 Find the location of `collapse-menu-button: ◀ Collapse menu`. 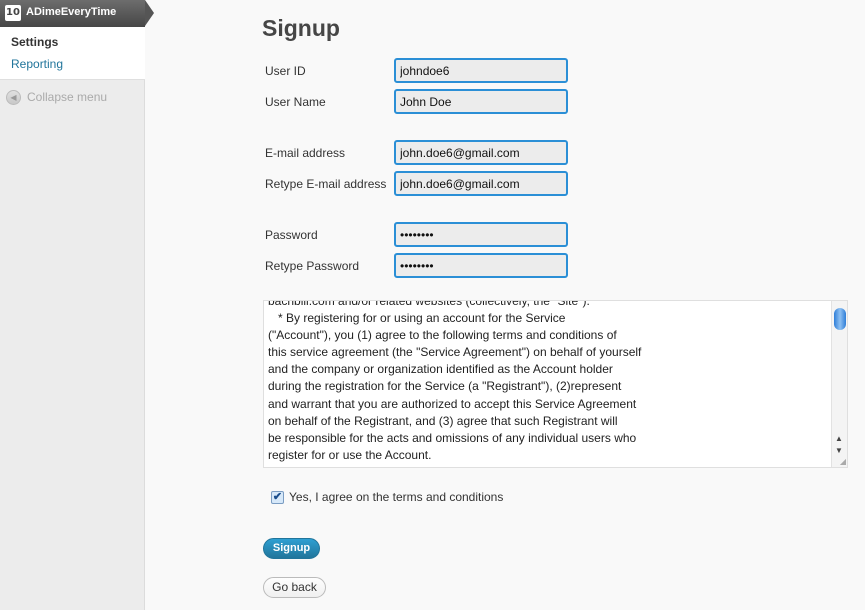

collapse-menu-button: ◀ Collapse menu is located at coordinates (56, 97).